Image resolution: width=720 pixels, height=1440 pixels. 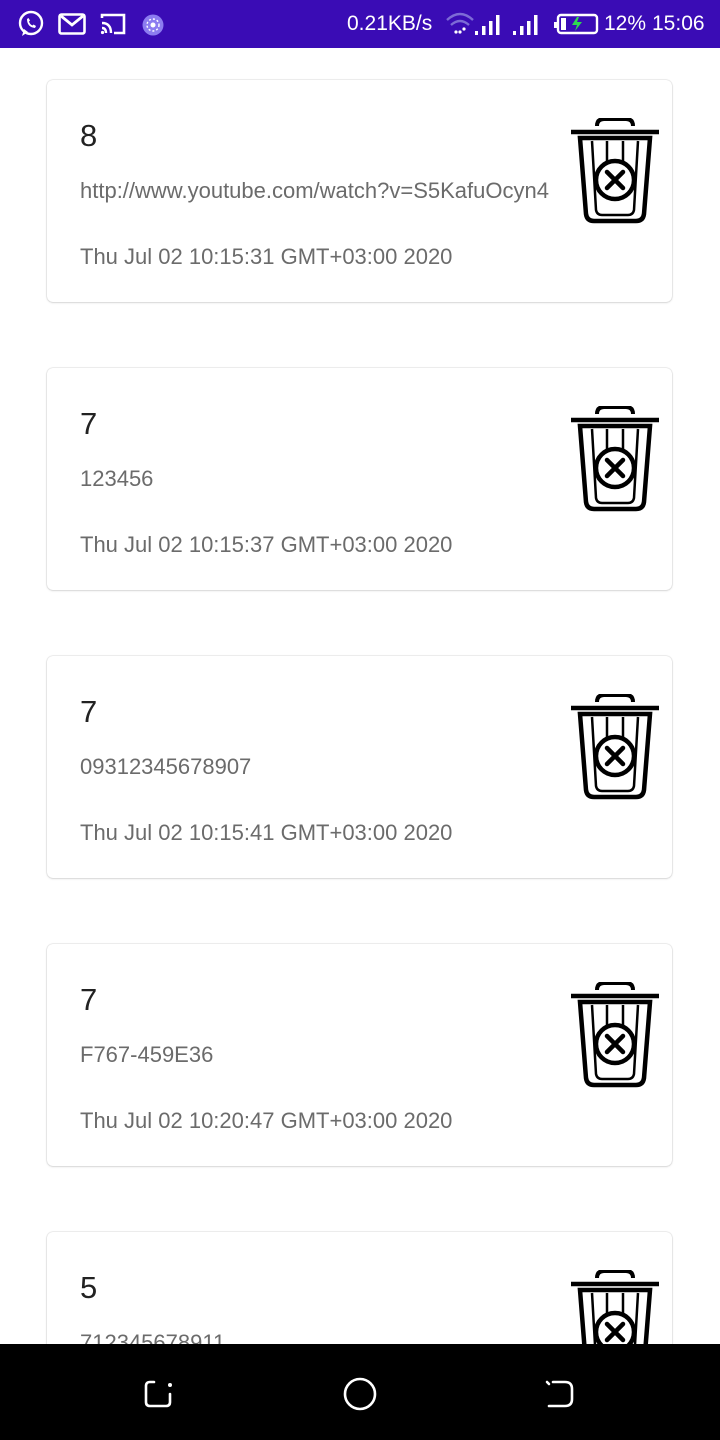 I want to click on back-icon, so click(x=559, y=1394).